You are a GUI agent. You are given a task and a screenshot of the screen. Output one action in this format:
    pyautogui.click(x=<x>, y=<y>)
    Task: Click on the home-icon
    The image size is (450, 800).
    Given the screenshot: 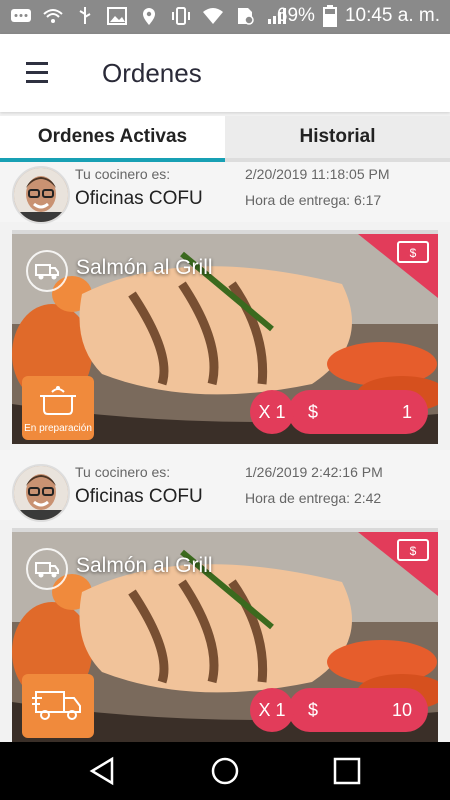 What is the action you would take?
    pyautogui.click(x=225, y=771)
    